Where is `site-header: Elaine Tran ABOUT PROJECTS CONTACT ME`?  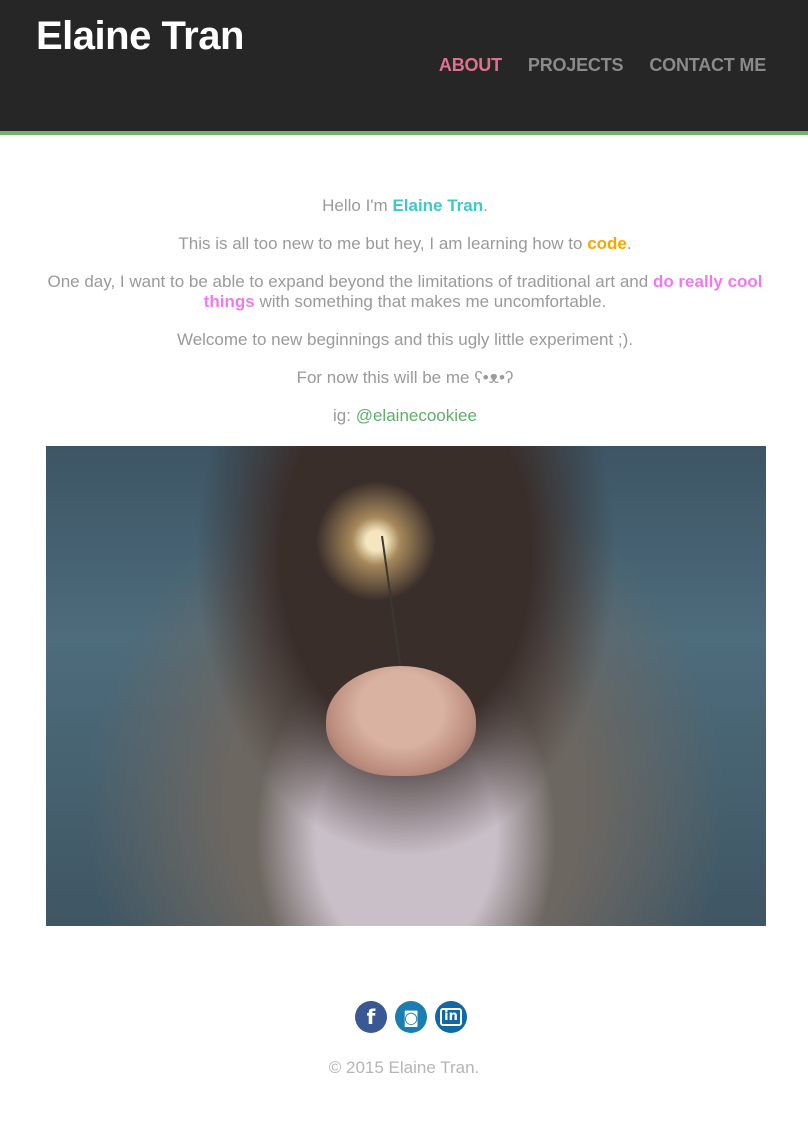
site-header: Elaine Tran ABOUT PROJECTS CONTACT ME is located at coordinates (404, 67).